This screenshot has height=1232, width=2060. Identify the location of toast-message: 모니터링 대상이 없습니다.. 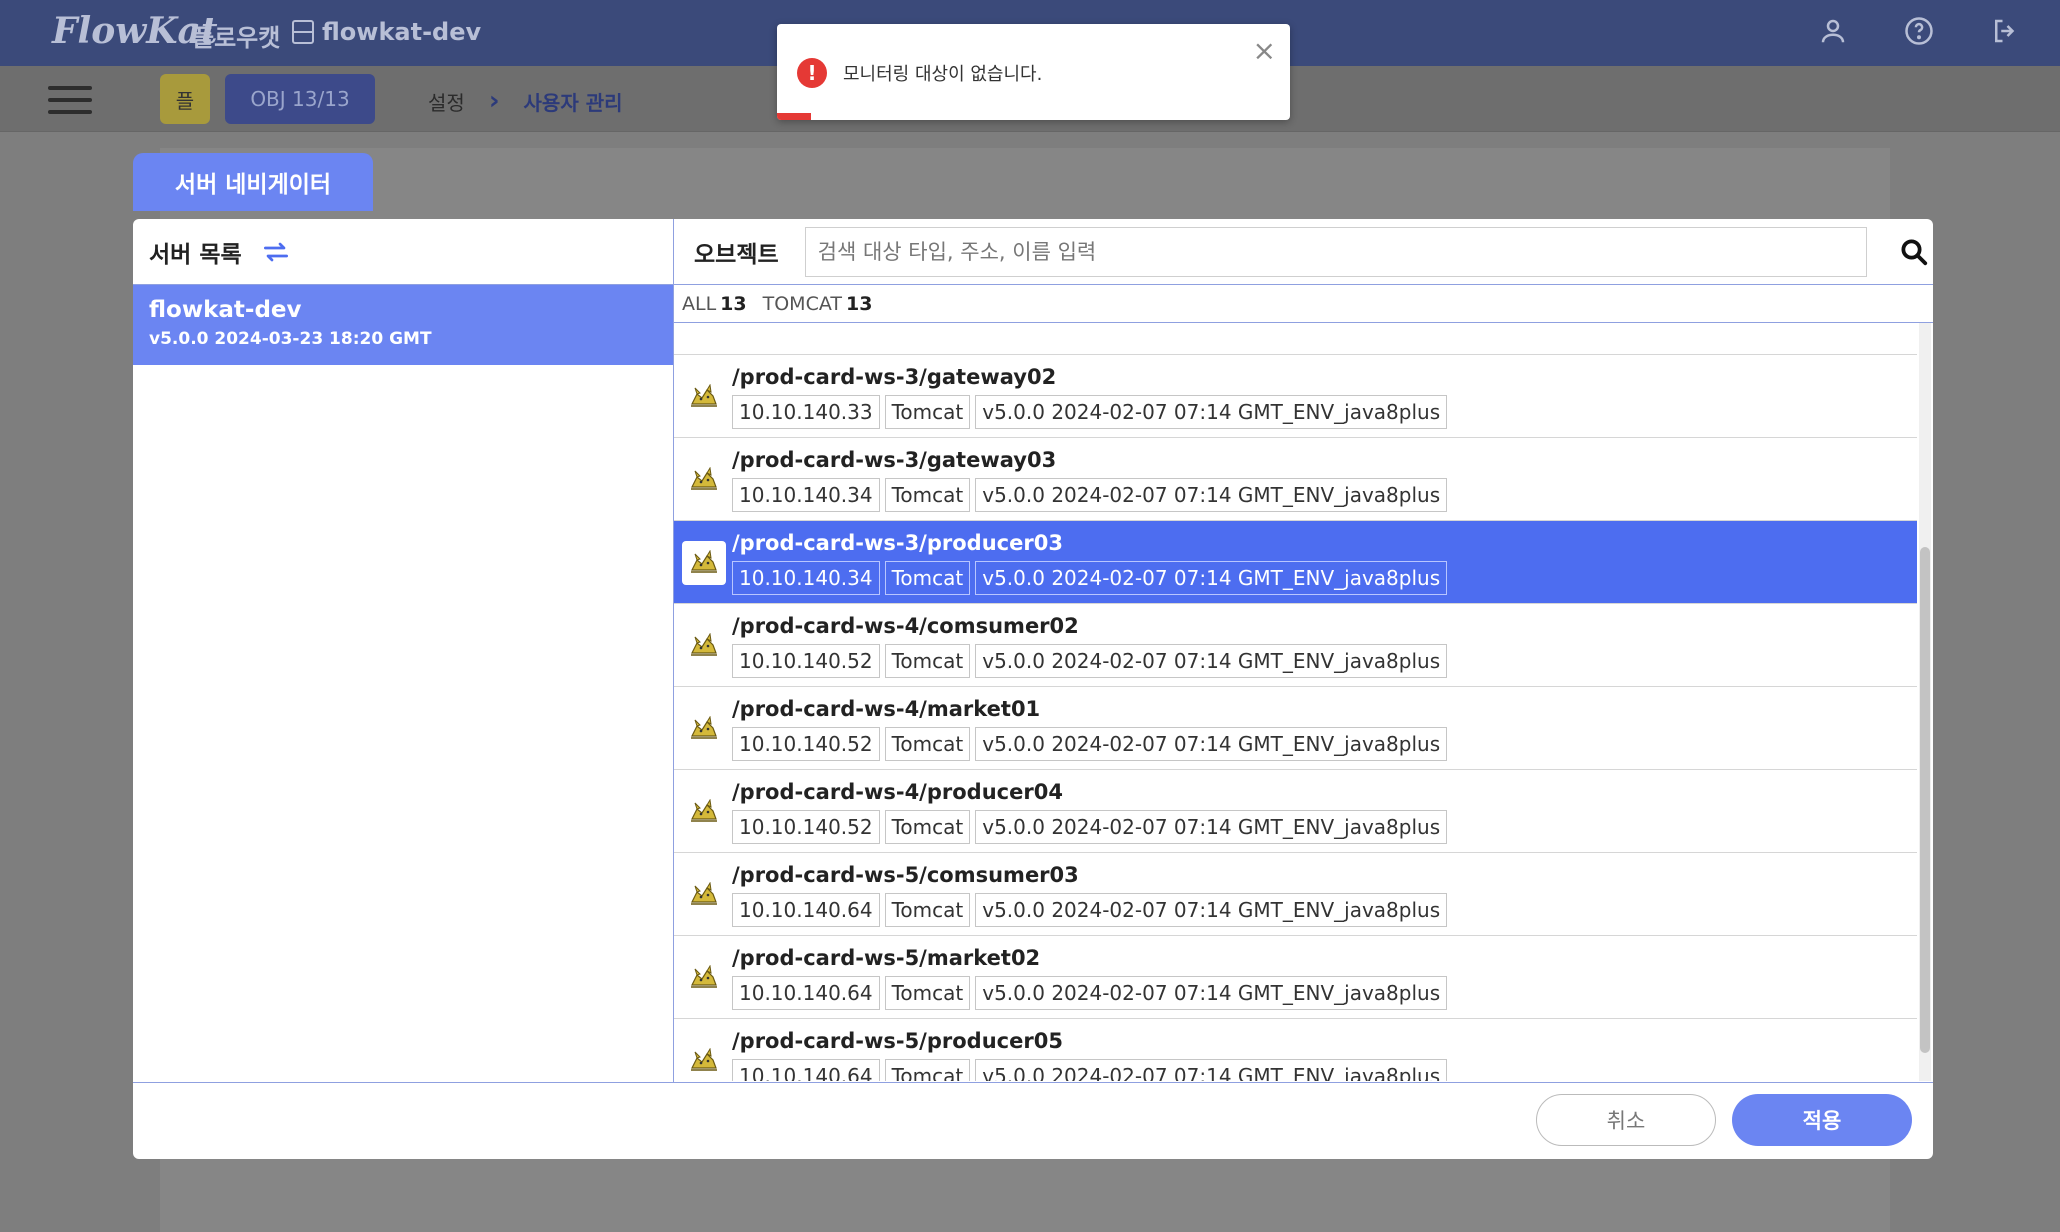
(943, 74).